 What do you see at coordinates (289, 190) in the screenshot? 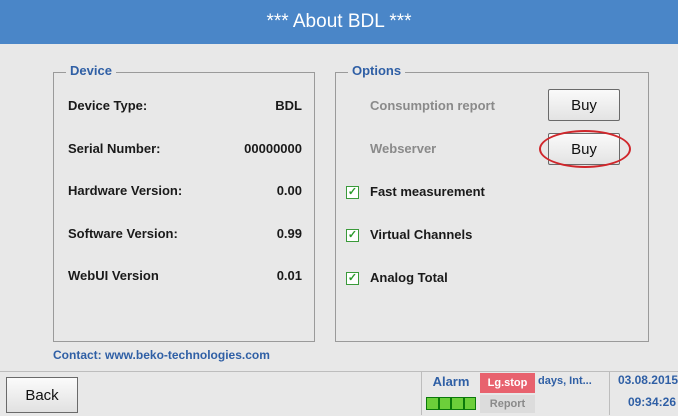
I see `hardware-version-value: 0.00` at bounding box center [289, 190].